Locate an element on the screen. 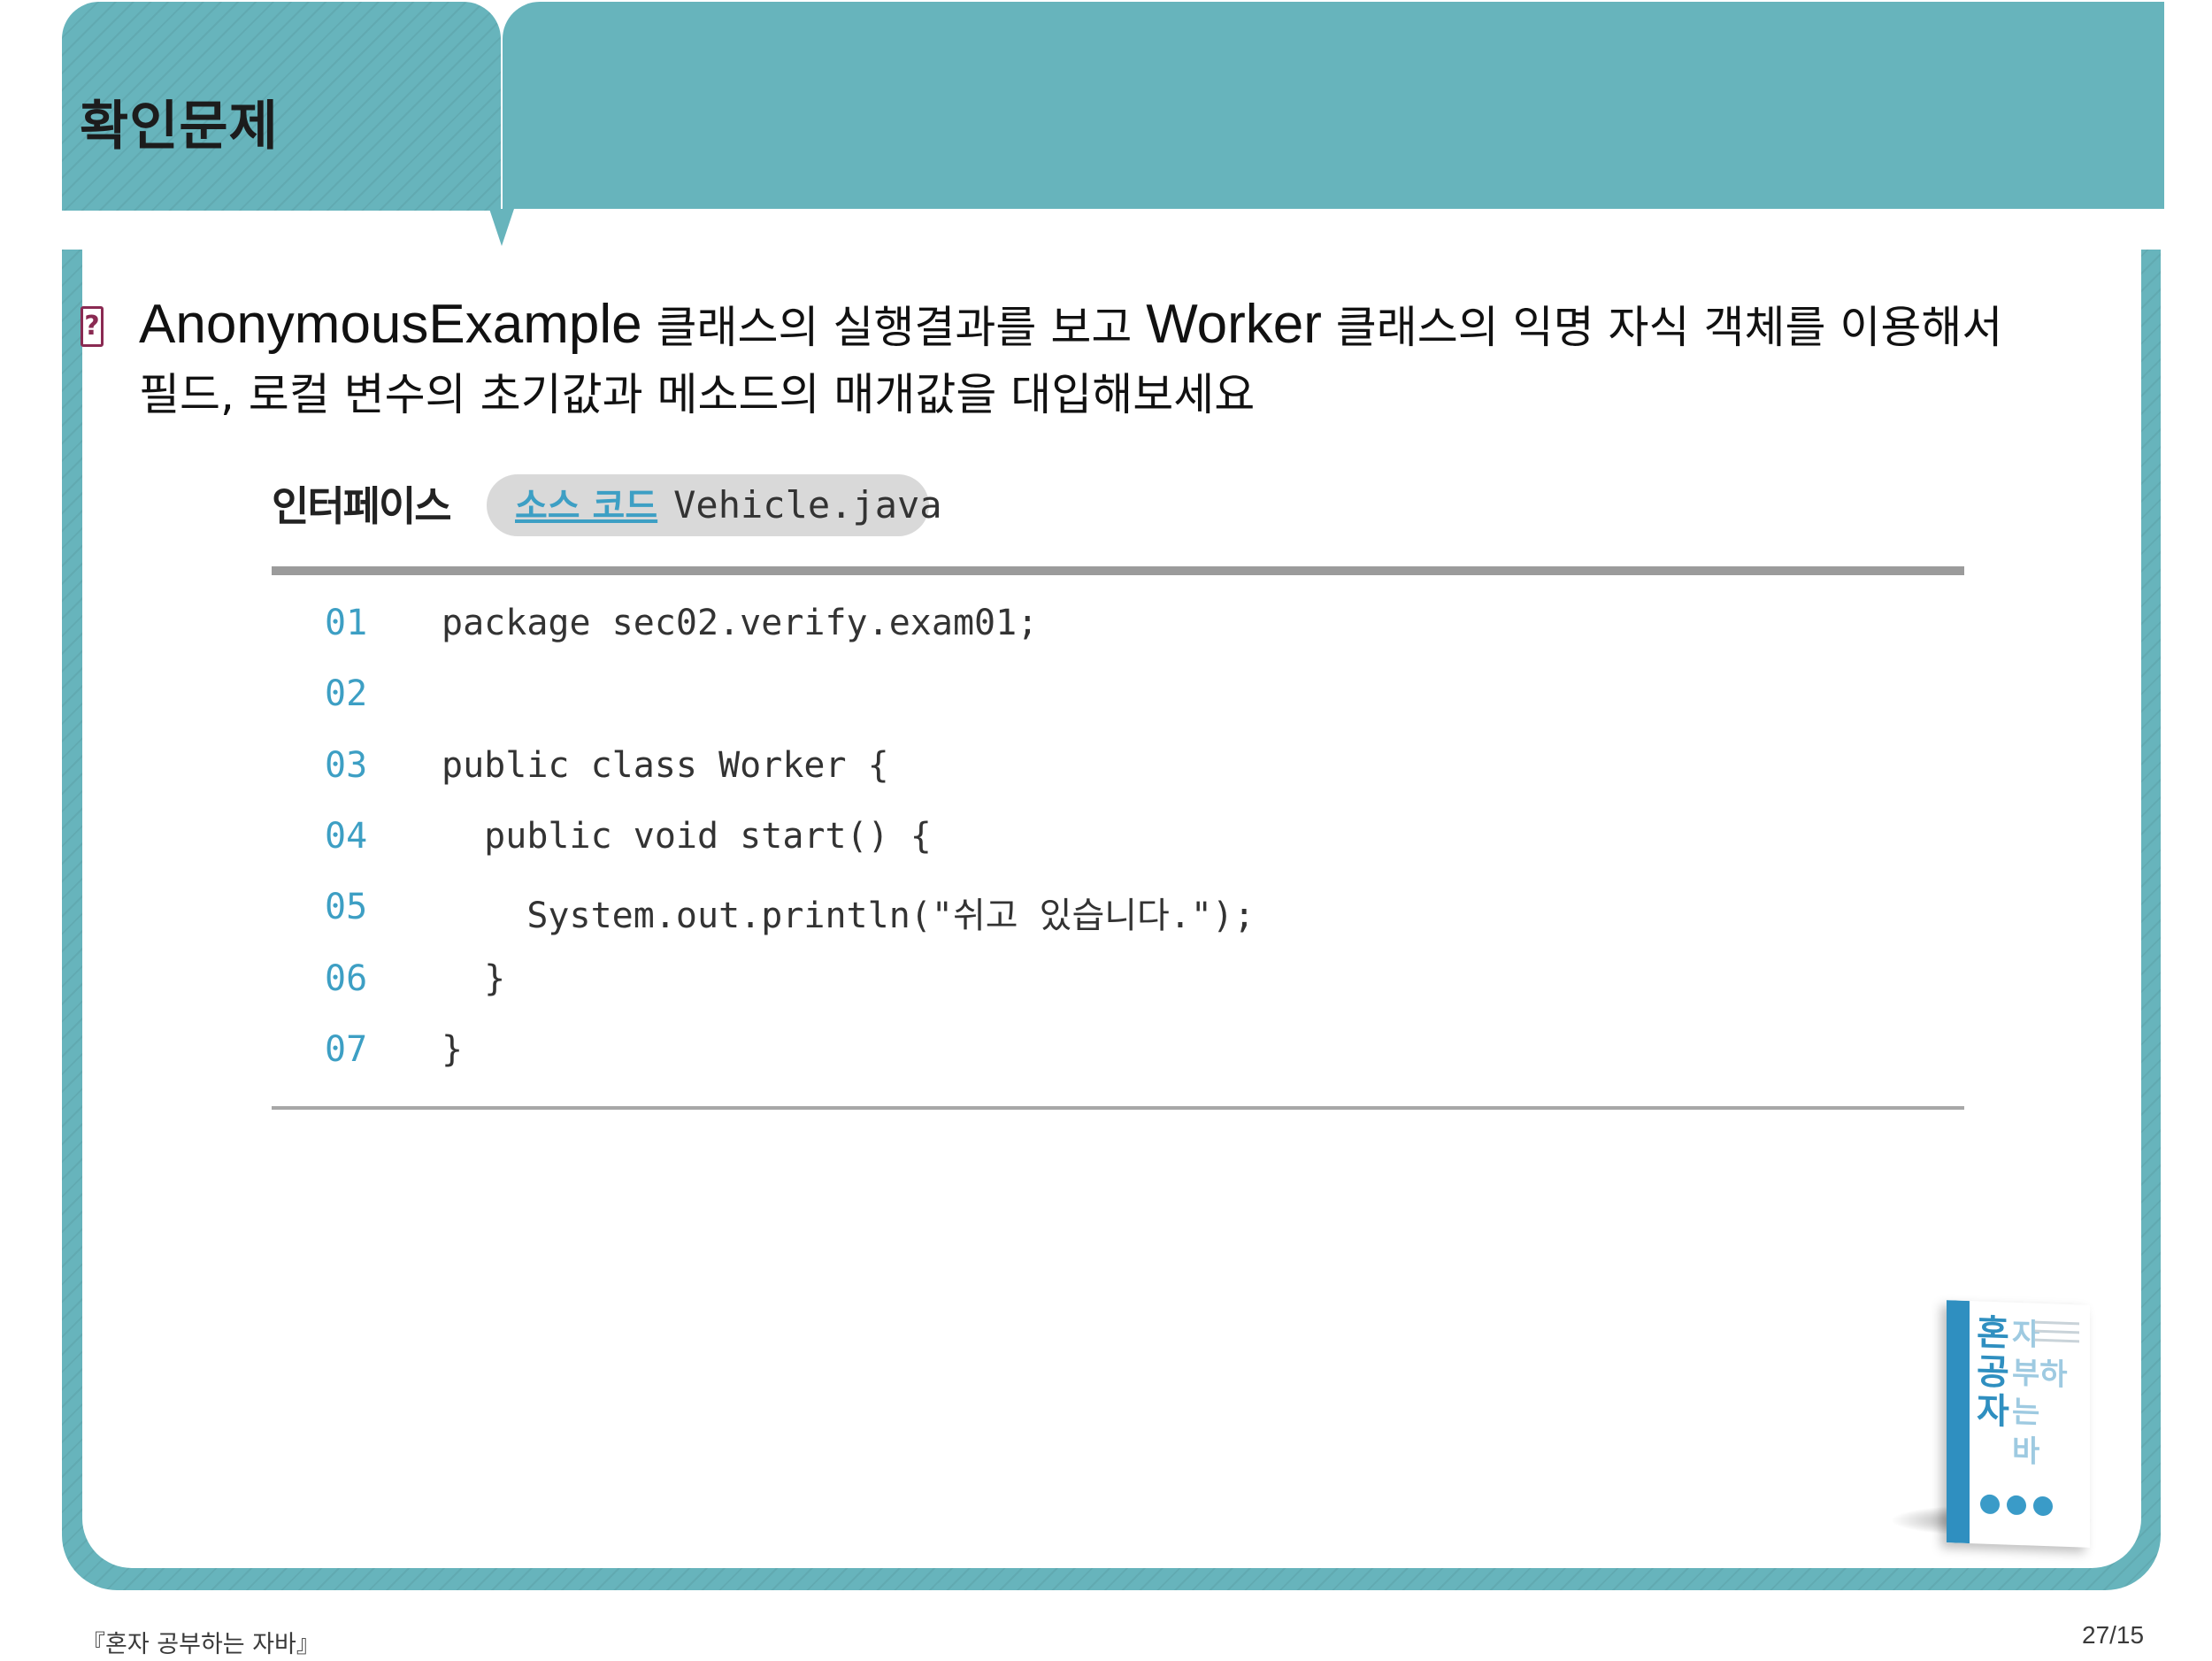  line-number: 05 is located at coordinates (347, 907).